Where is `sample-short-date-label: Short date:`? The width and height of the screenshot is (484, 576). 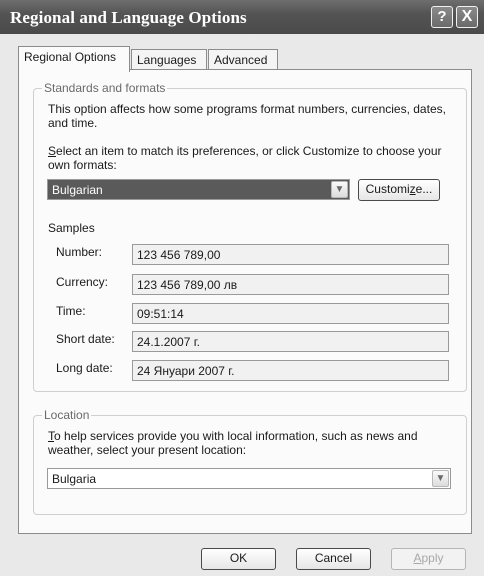 sample-short-date-label: Short date: is located at coordinates (85, 339).